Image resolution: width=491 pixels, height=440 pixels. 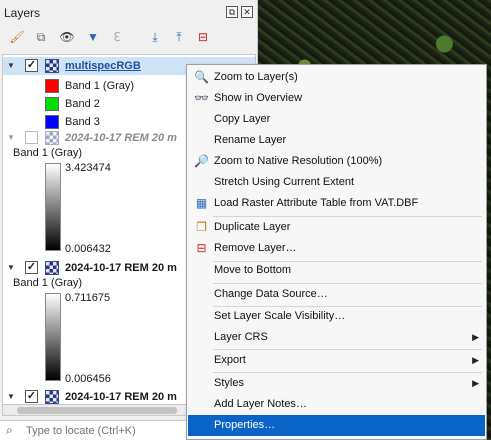 I want to click on layers-toolbar: 🖌 ⧉ 👁 ▼ ℇ ⤓ ⤒ ⊟, so click(x=129, y=38).